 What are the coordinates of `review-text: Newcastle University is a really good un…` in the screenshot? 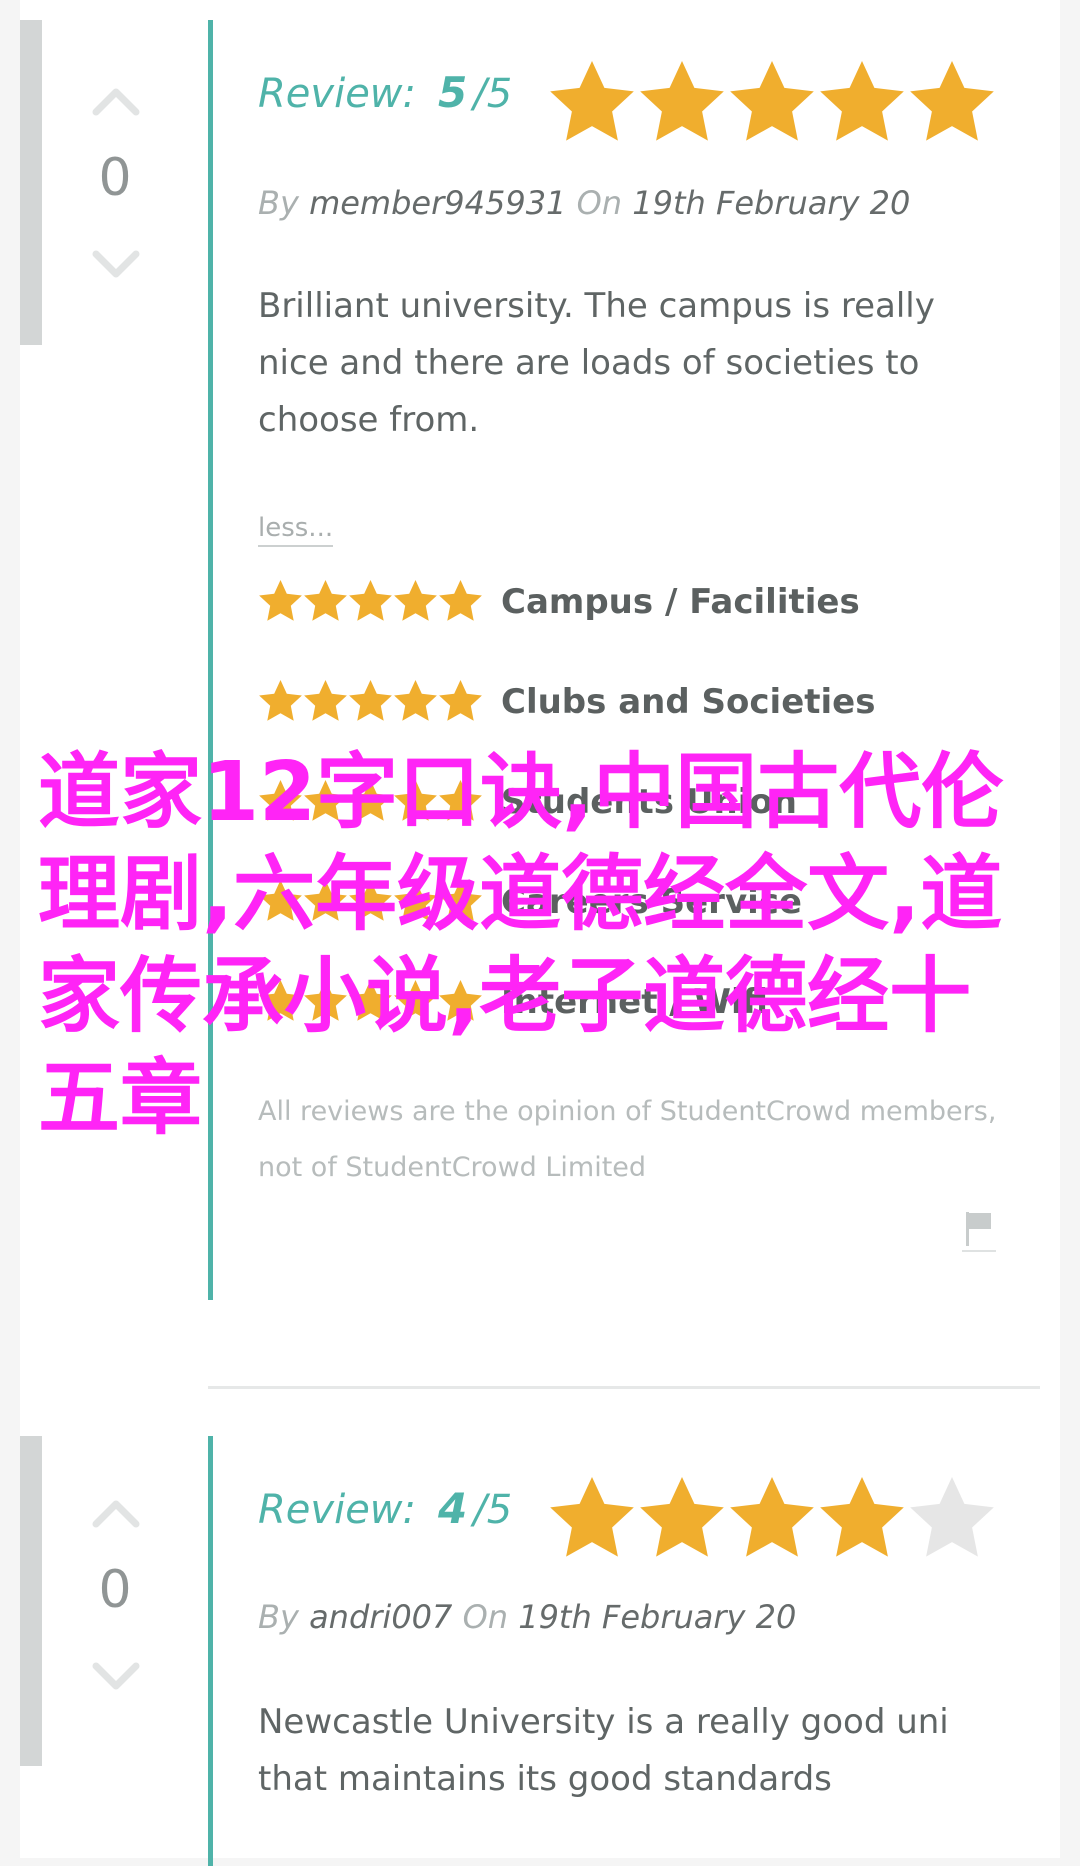 It's located at (603, 1750).